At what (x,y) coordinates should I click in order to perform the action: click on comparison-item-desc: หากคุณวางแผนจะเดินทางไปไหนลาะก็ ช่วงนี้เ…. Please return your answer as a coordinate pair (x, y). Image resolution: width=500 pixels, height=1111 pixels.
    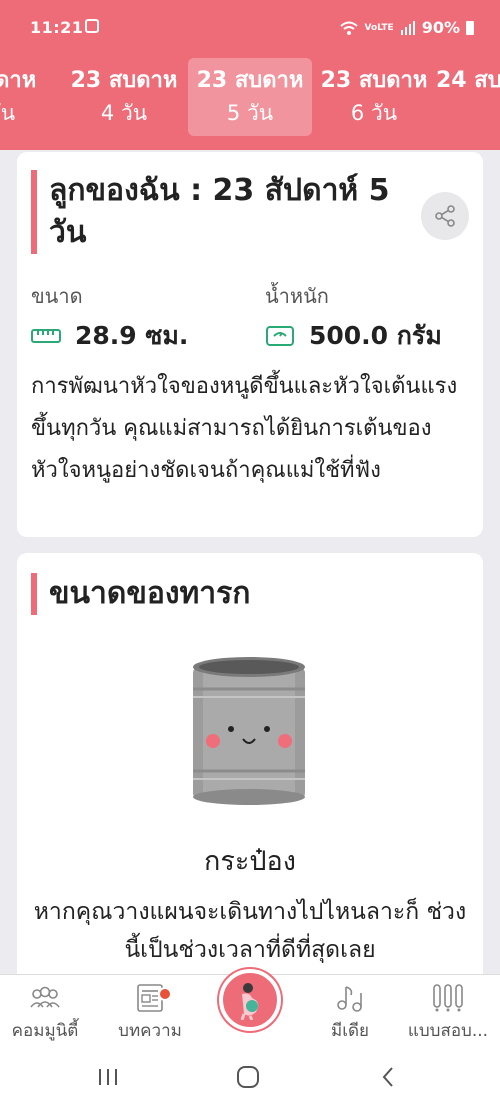
    Looking at the image, I should click on (250, 931).